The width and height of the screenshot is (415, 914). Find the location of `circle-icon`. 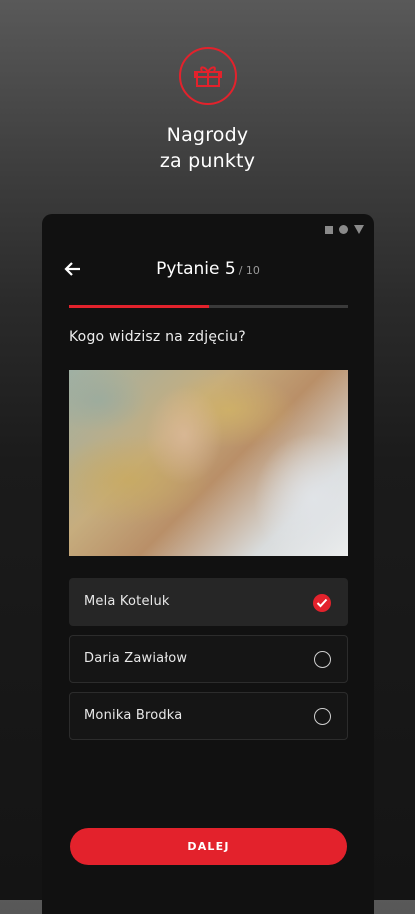

circle-icon is located at coordinates (343, 229).